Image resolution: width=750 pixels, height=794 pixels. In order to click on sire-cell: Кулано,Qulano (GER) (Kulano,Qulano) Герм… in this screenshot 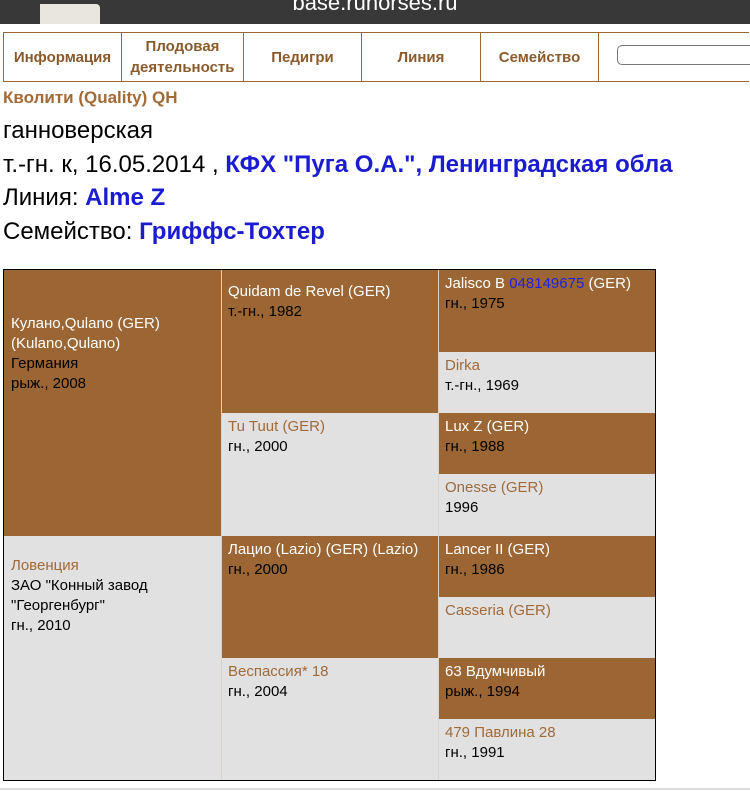, I will do `click(112, 403)`.